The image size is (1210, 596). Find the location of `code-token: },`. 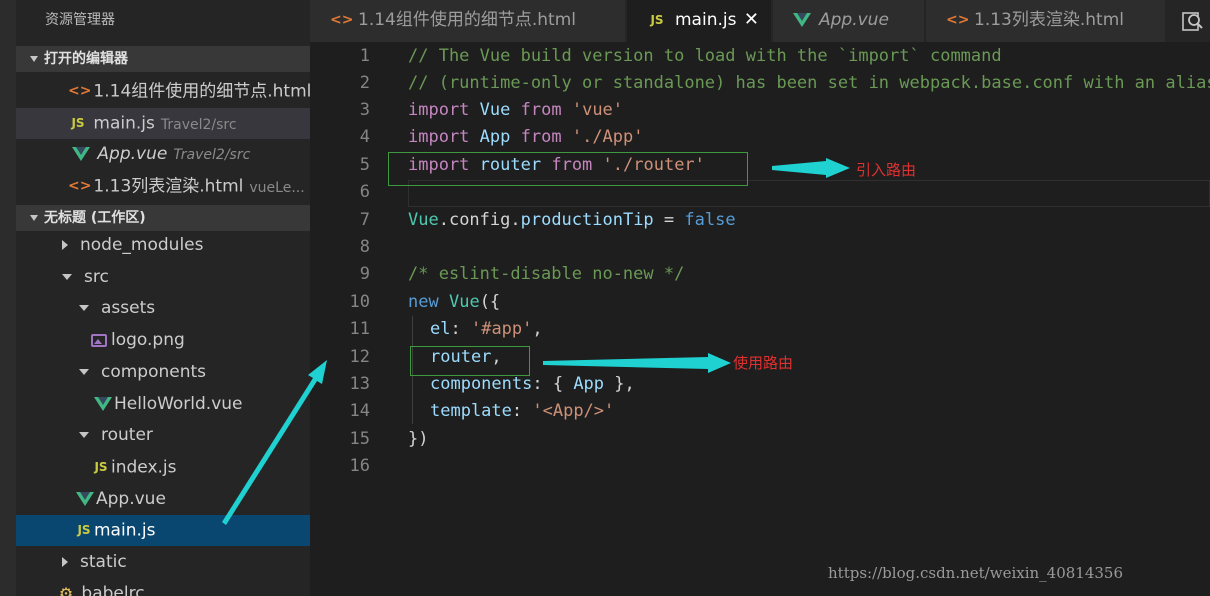

code-token: }, is located at coordinates (619, 384).